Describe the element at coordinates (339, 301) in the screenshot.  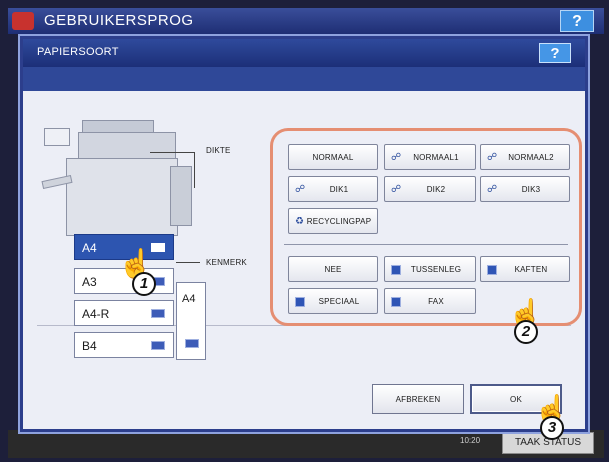
I see `option-label: SPECIAAL` at that location.